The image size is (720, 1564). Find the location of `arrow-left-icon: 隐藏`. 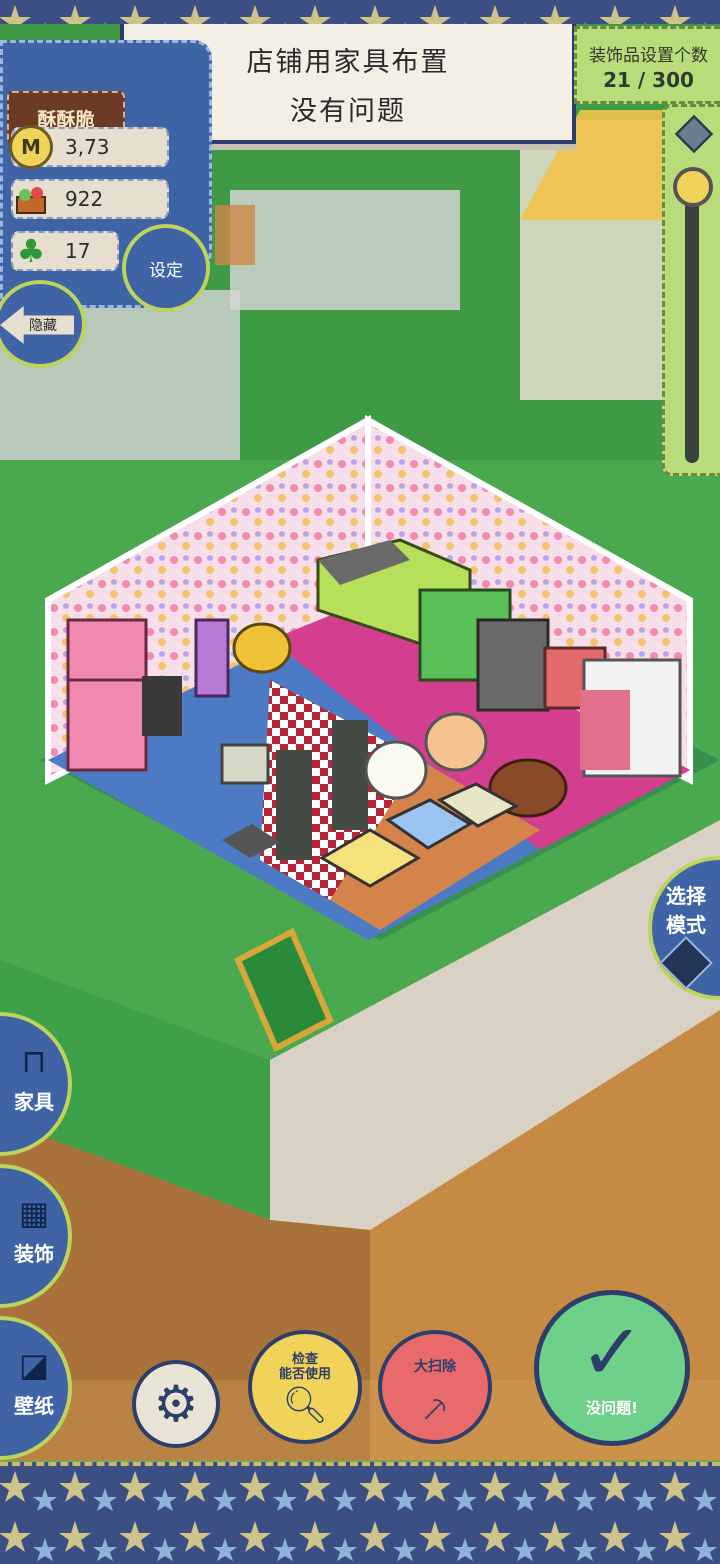

arrow-left-icon: 隐藏 is located at coordinates (37, 325).